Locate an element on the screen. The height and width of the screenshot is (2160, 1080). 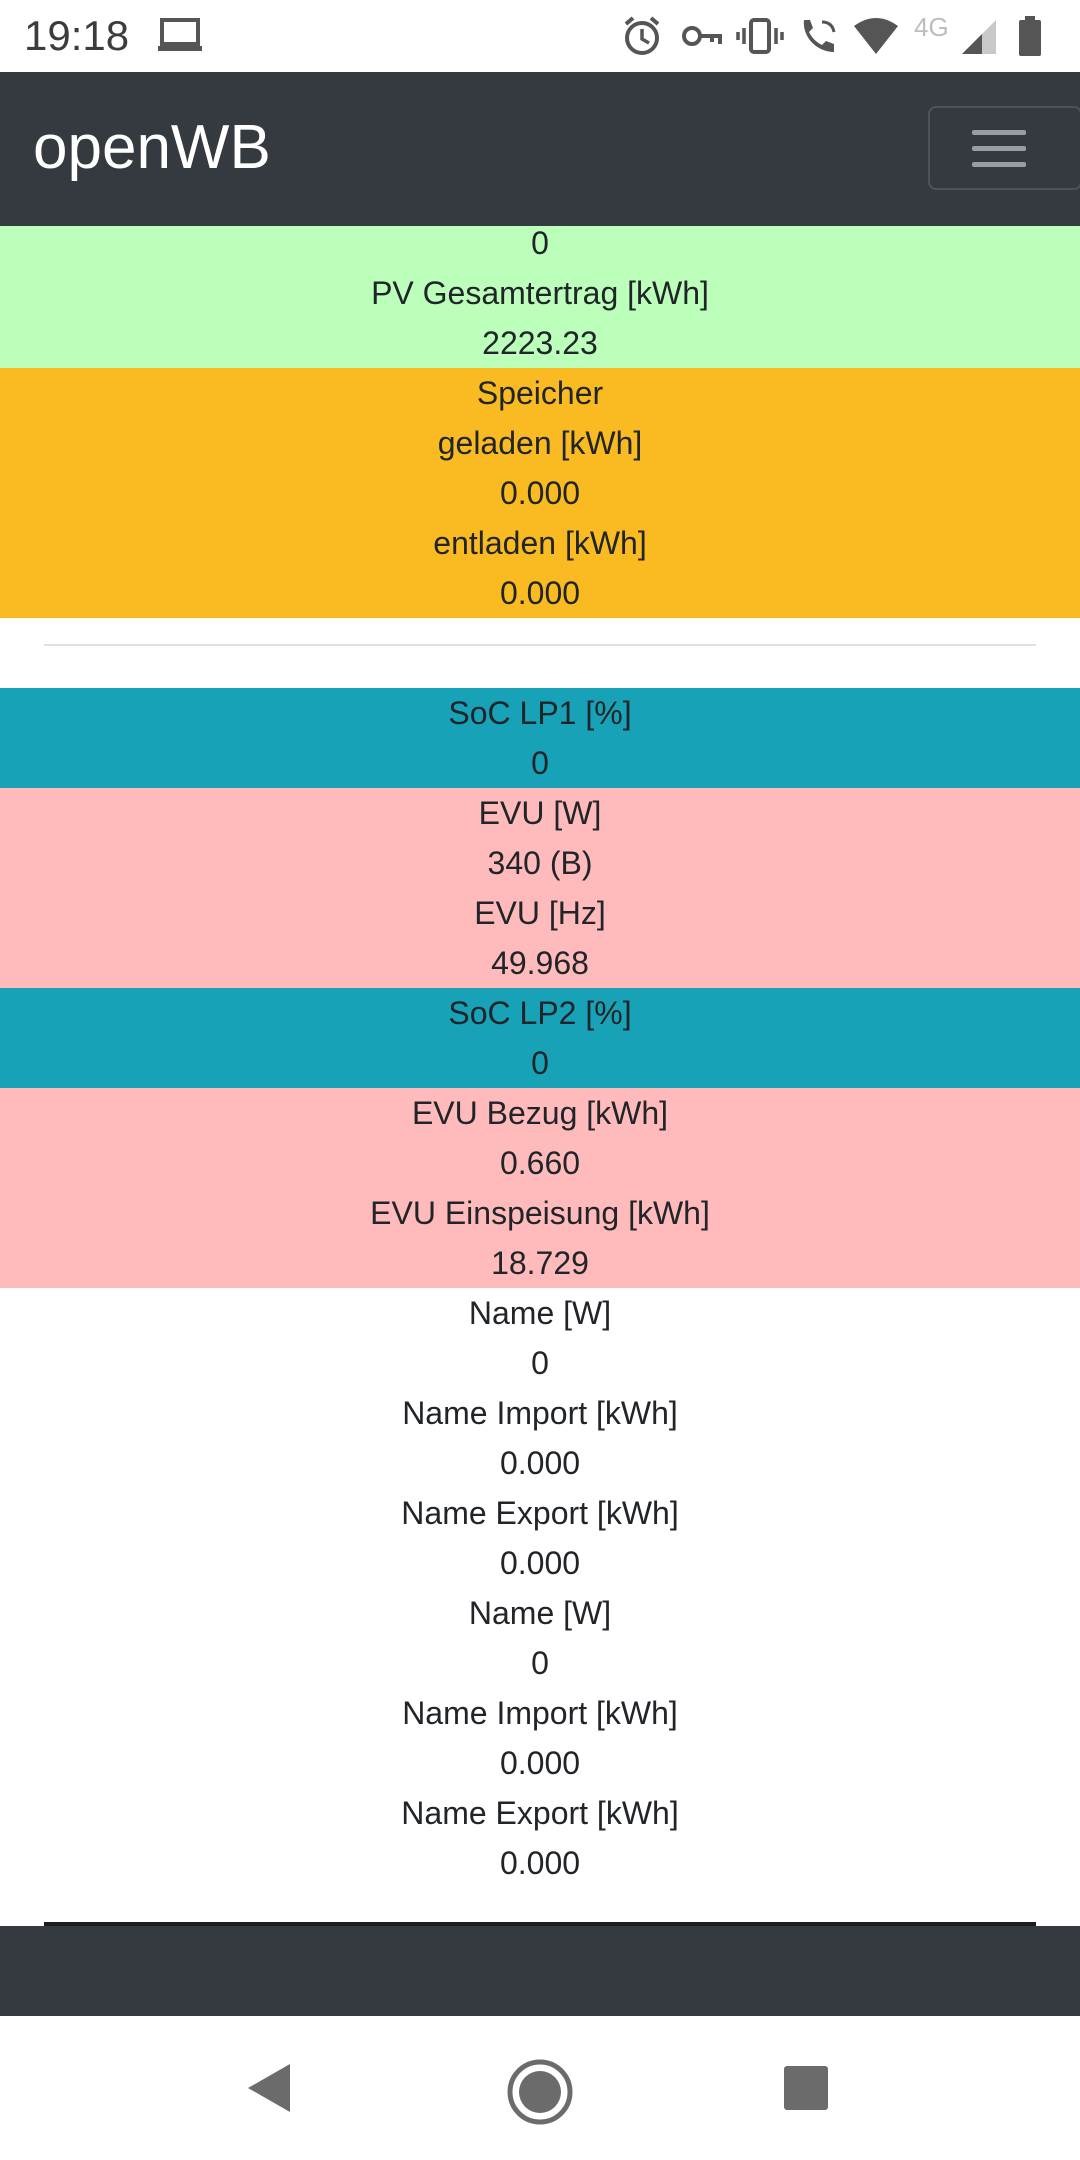
signal-icon is located at coordinates (979, 37).